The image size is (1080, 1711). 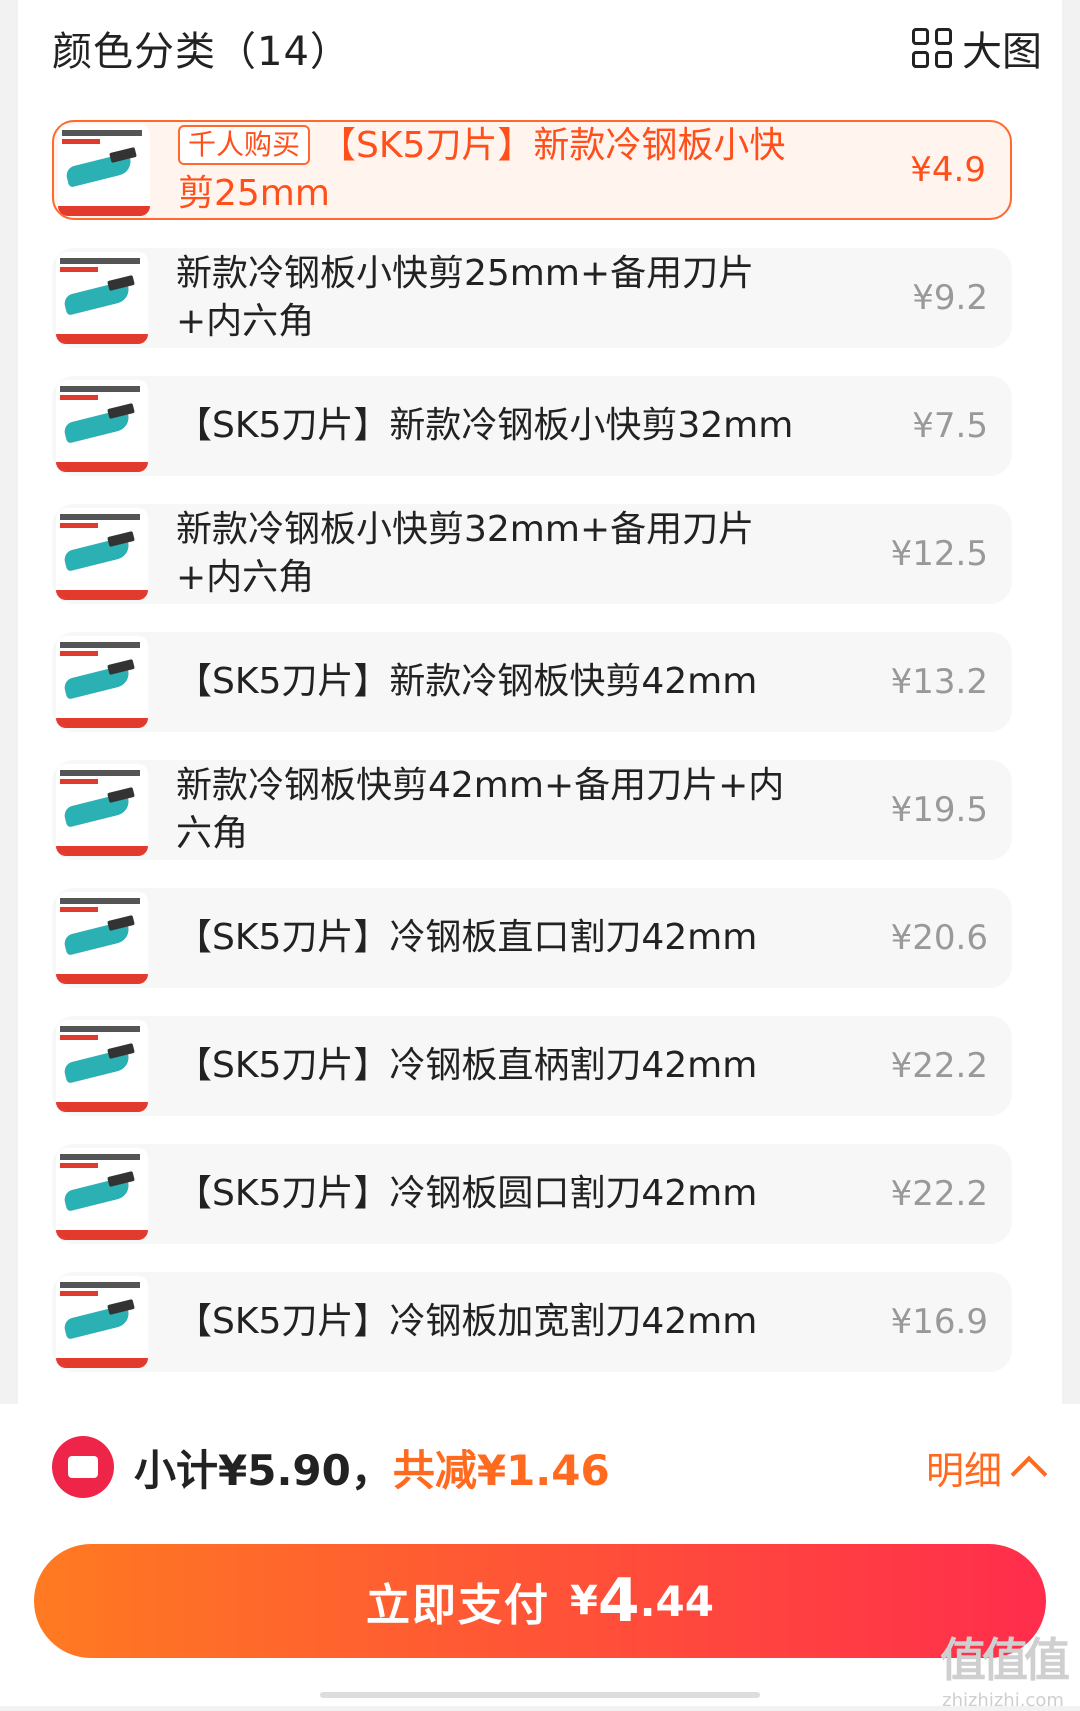 What do you see at coordinates (467, 937) in the screenshot?
I see `sku-name-text: 【SK5刀片】冷钢板直口割刀42mm` at bounding box center [467, 937].